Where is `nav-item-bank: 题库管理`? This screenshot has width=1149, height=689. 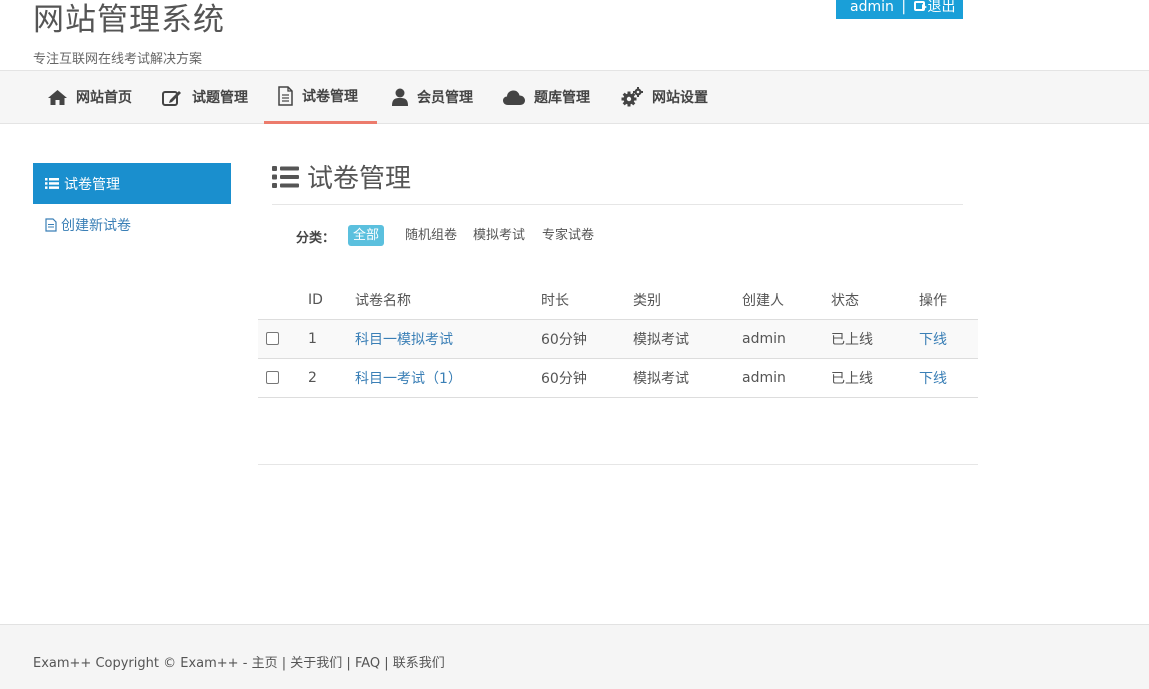 nav-item-bank: 题库管理 is located at coordinates (546, 97).